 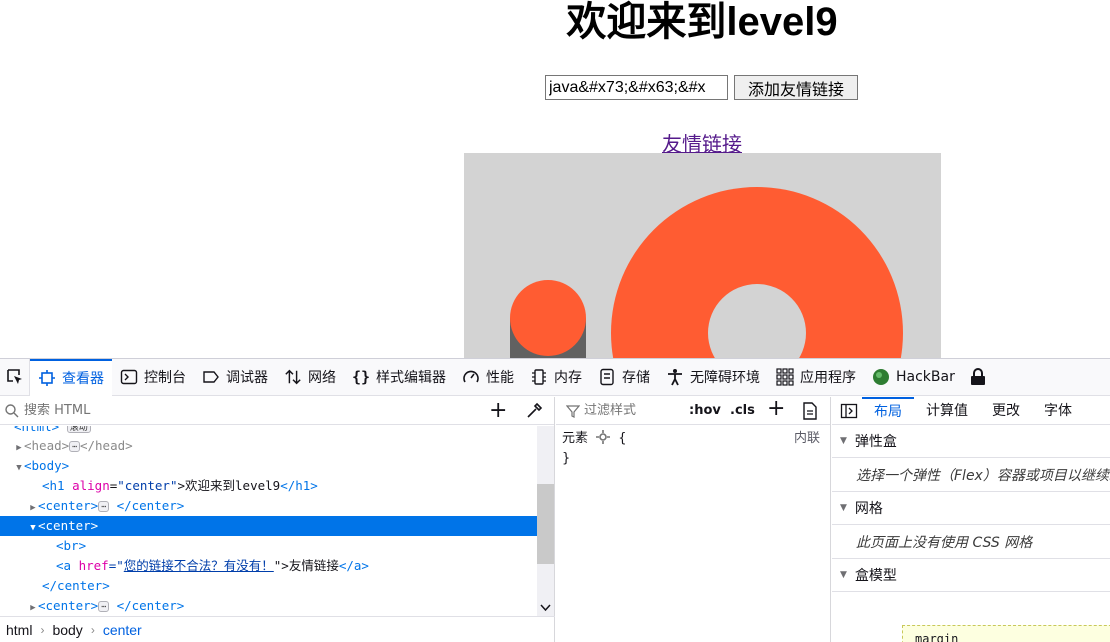 I want to click on add-rule-button: +, so click(x=776, y=409).